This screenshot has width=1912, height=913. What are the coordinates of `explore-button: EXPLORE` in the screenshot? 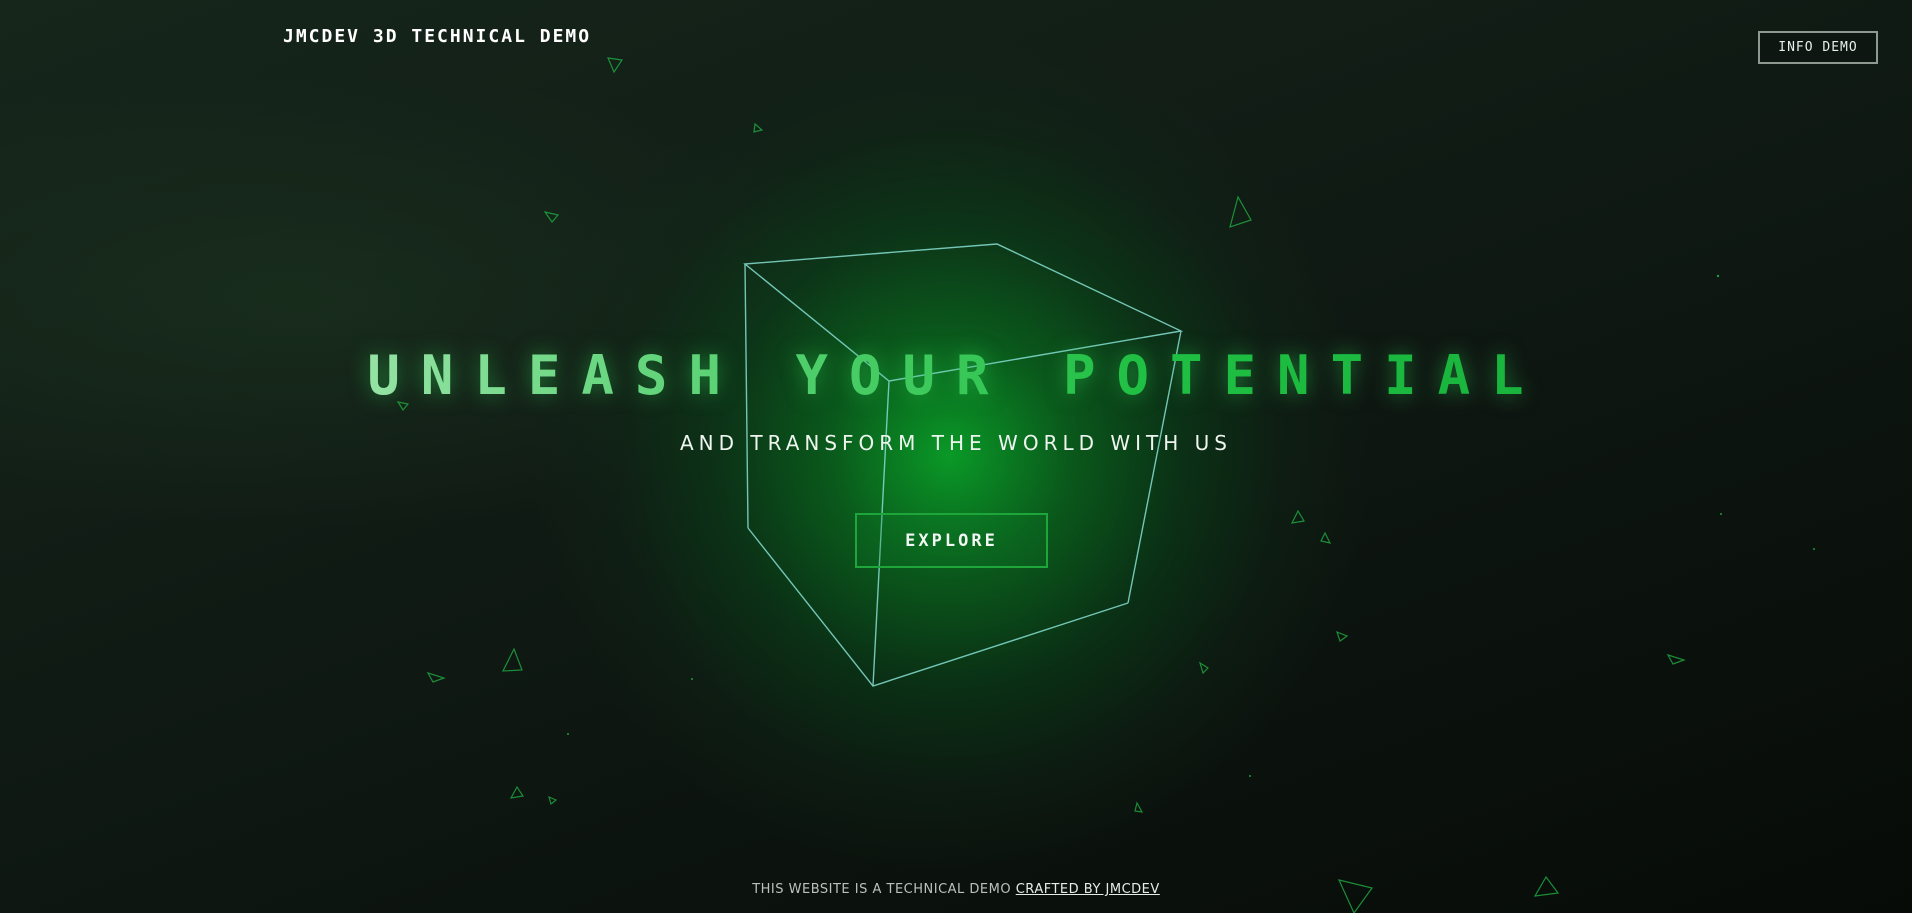 It's located at (951, 540).